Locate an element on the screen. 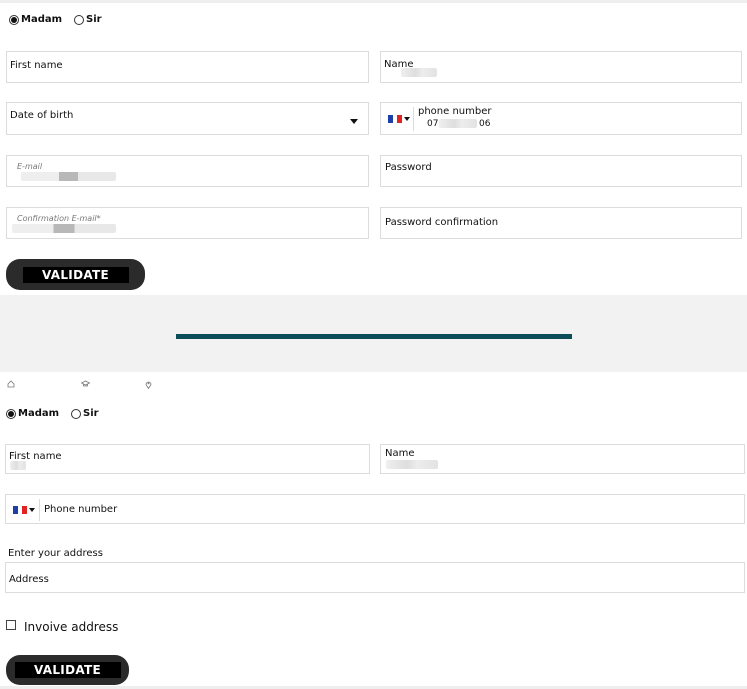  validate-label-2: VALIDATE is located at coordinates (67, 670).